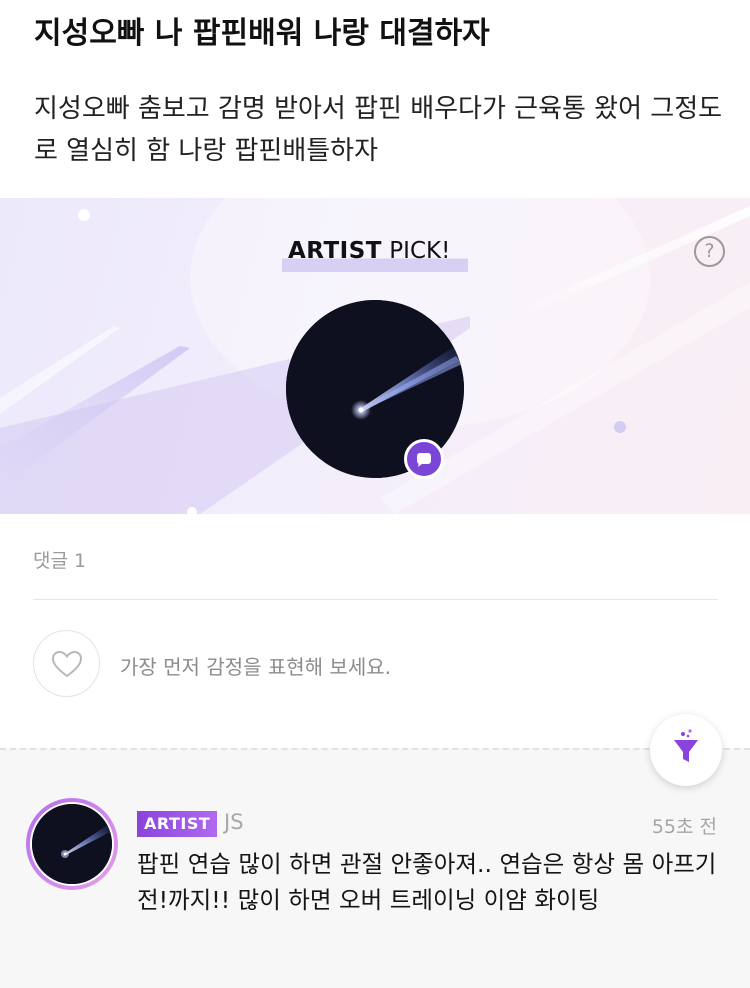 This screenshot has height=988, width=750. Describe the element at coordinates (335, 251) in the screenshot. I see `artist-pick-label-bold: ARTIST` at that location.